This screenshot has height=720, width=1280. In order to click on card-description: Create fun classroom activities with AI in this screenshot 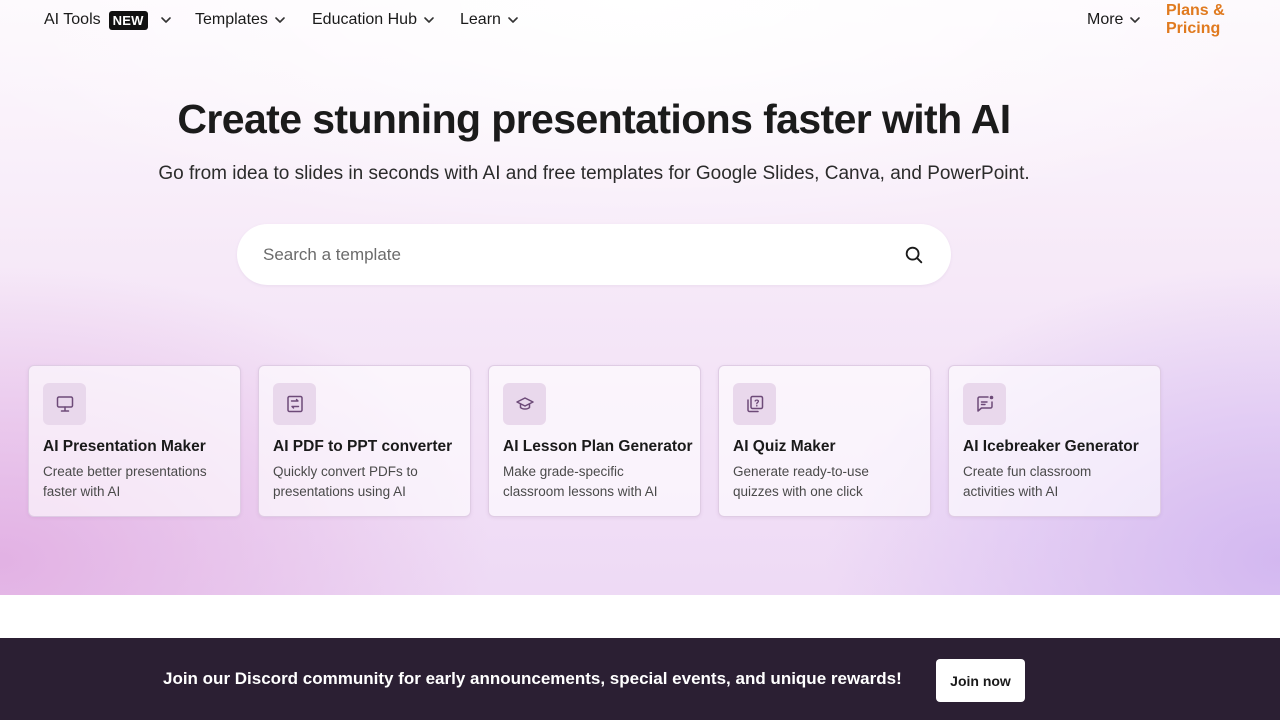, I will do `click(1027, 481)`.